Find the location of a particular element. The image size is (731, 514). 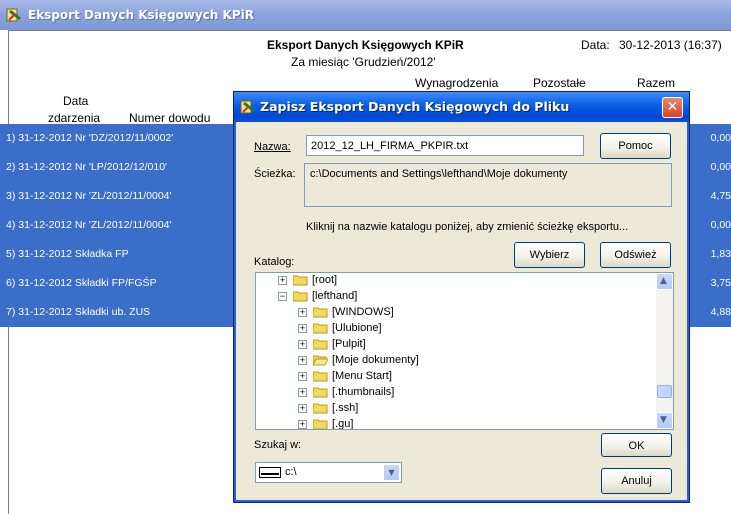

ok-button-label: OK is located at coordinates (636, 446).